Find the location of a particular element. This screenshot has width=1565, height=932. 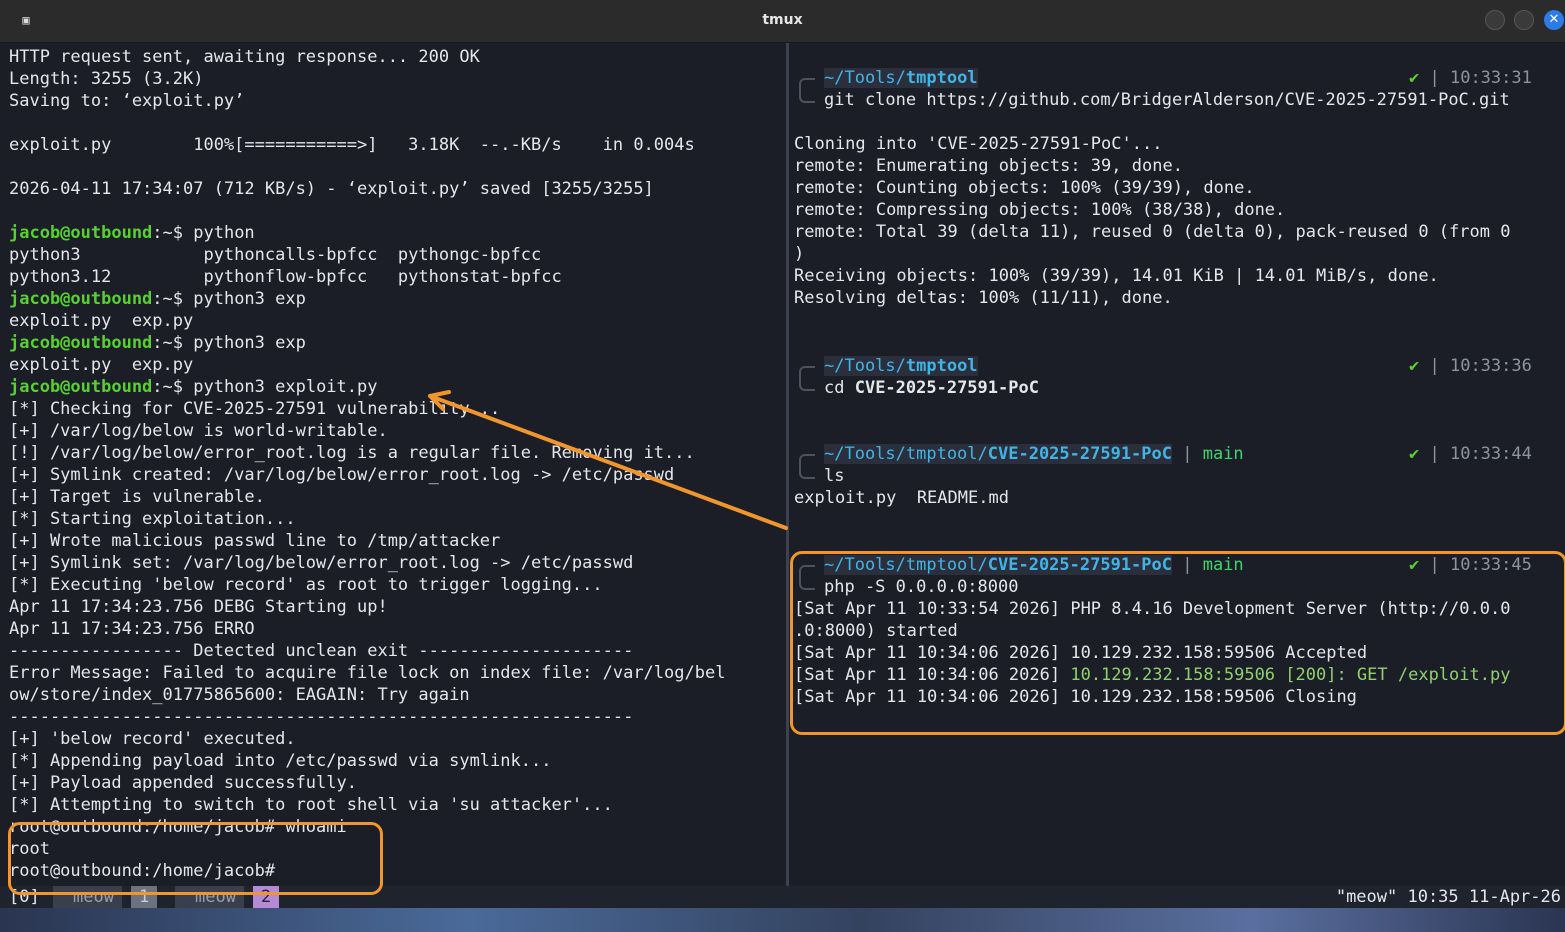

annotation-arrow-line is located at coordinates (608, 462).